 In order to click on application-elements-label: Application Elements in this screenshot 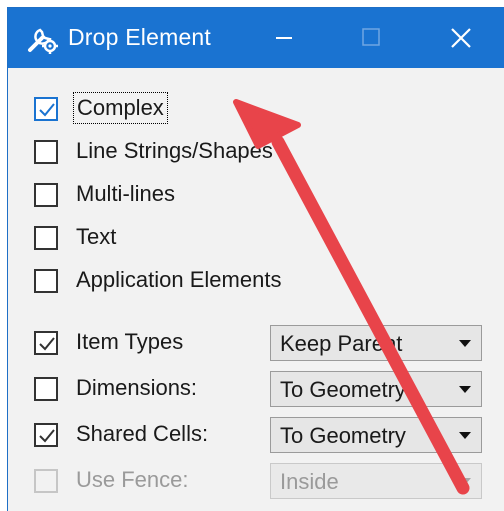, I will do `click(178, 280)`.